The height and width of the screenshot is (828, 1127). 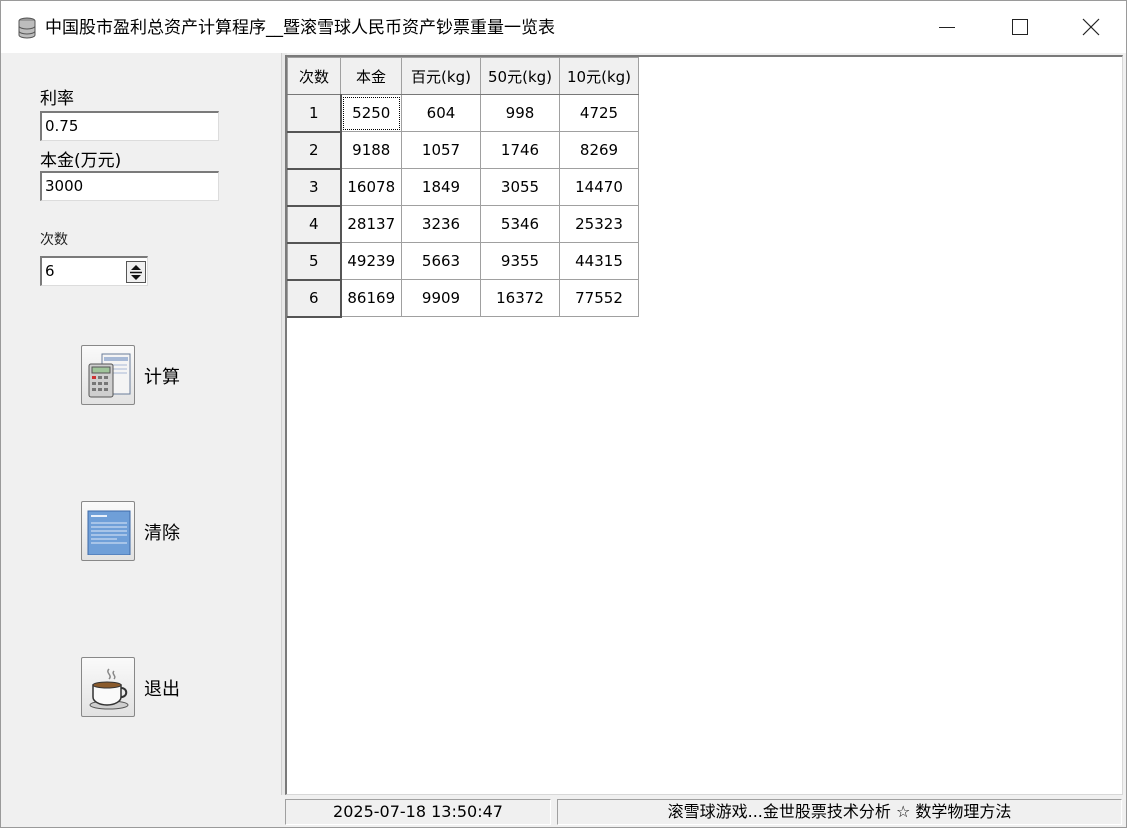 I want to click on minimize-icon, so click(x=947, y=27).